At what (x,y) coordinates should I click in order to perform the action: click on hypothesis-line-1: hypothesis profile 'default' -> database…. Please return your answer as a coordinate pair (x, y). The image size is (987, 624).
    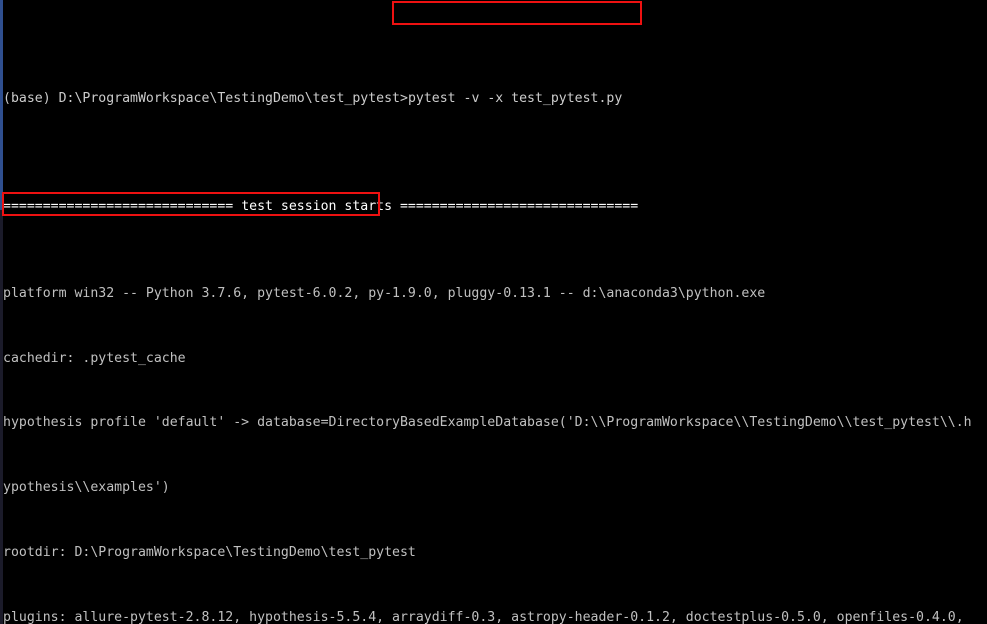
    Looking at the image, I should click on (487, 423).